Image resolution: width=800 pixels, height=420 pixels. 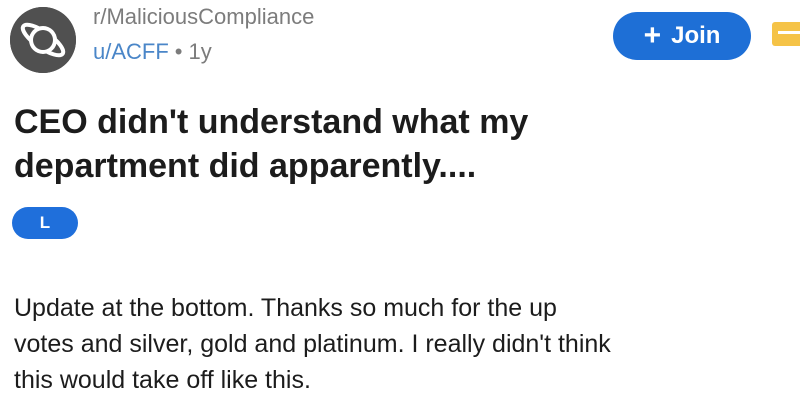 I want to click on join-button: + Join, so click(x=682, y=36).